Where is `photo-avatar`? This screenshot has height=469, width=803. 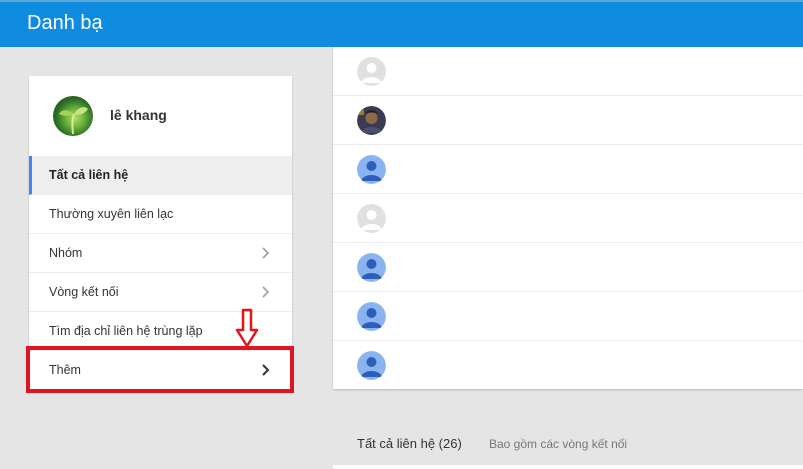
photo-avatar is located at coordinates (371, 120).